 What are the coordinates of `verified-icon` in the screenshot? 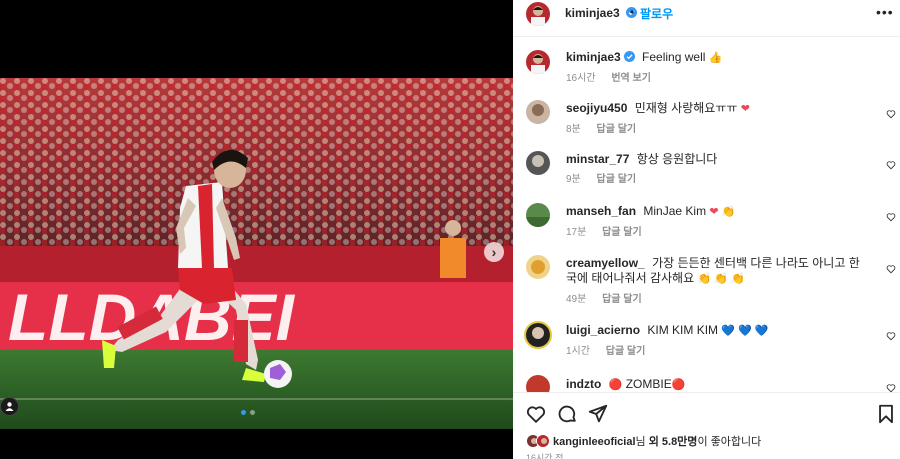 It's located at (629, 56).